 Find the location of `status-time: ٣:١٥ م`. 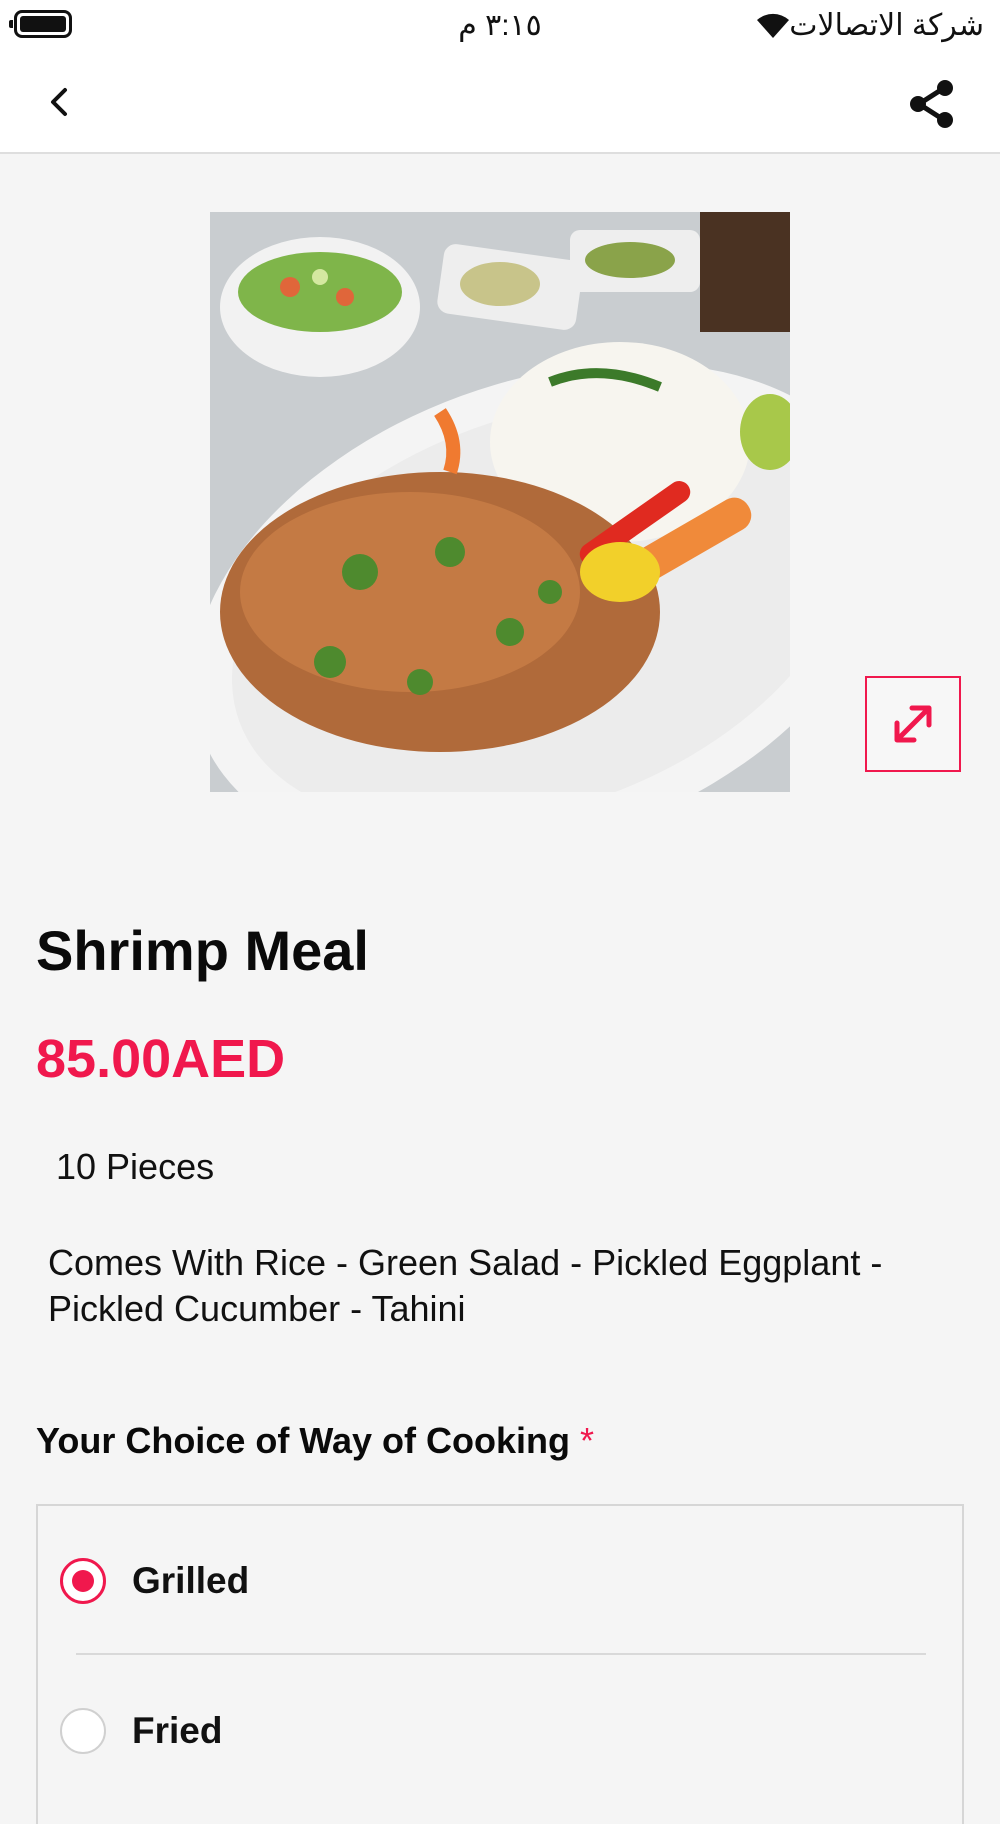

status-time: ٣:١٥ م is located at coordinates (500, 25).